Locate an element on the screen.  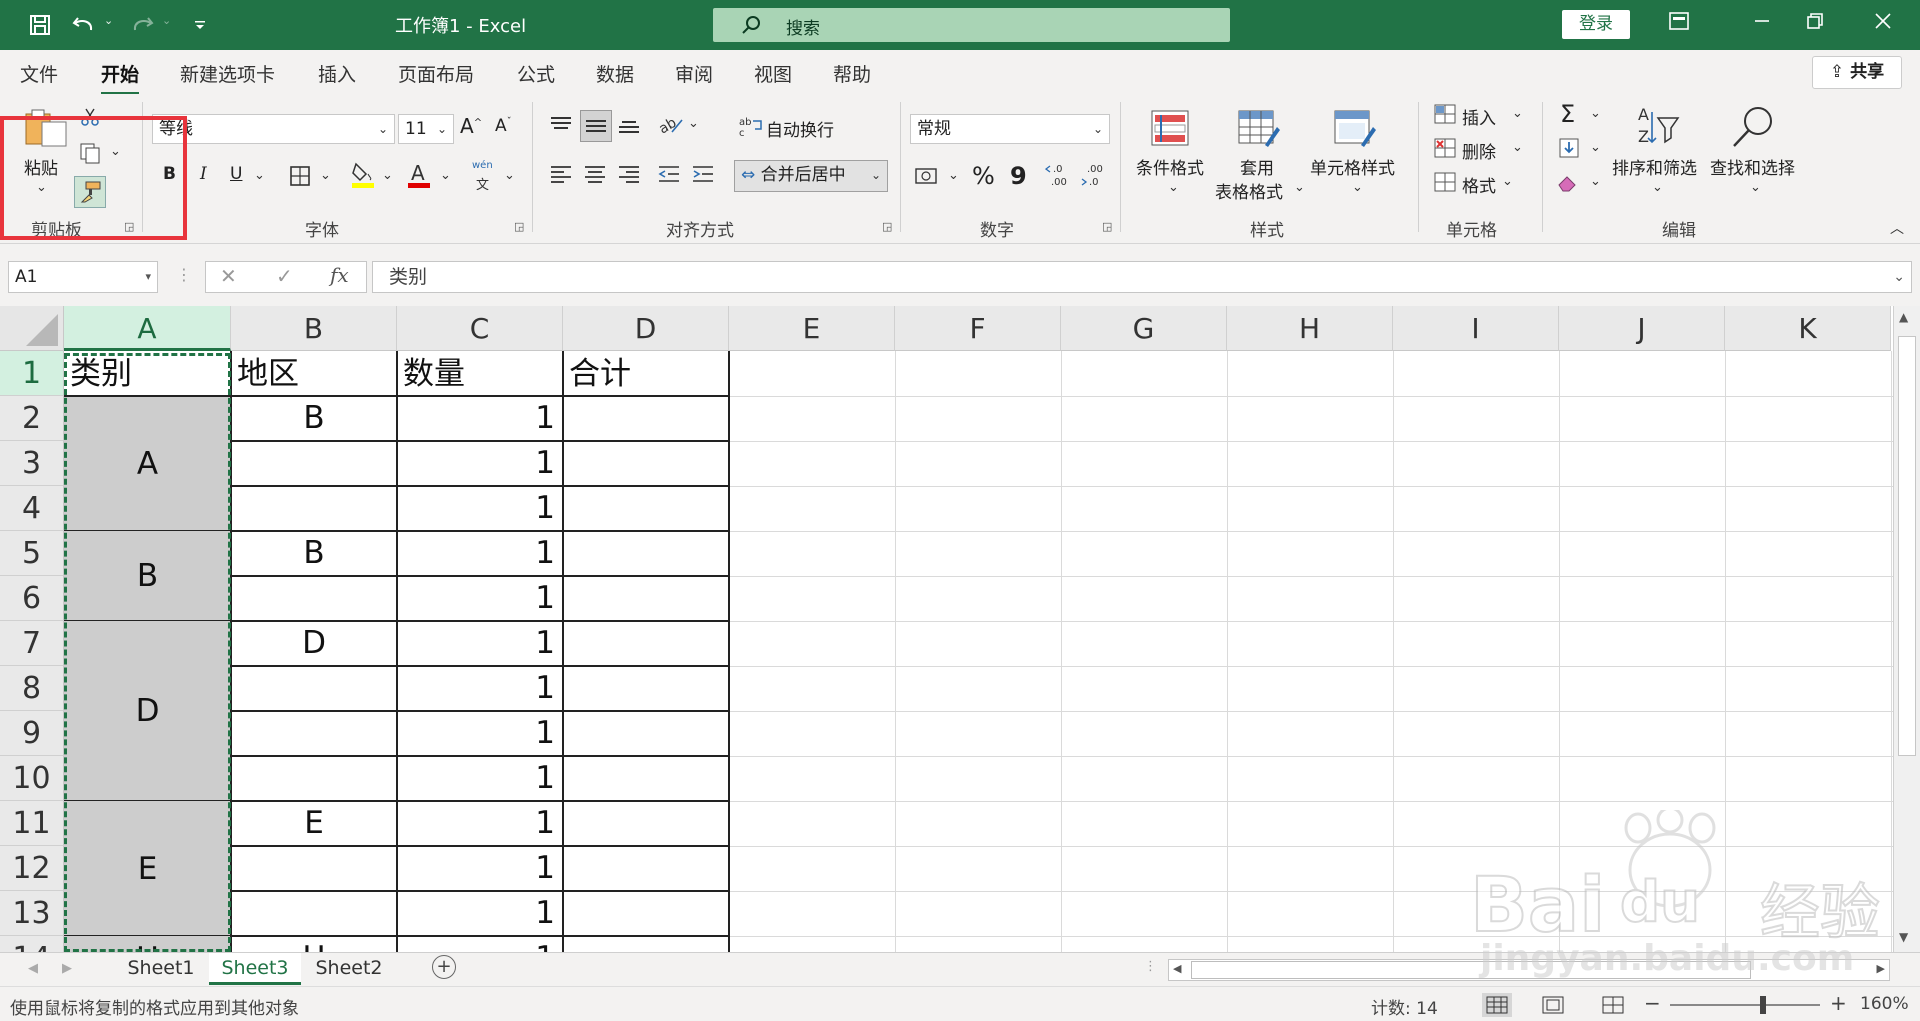
next-sheet-icon: ▶ is located at coordinates (67, 968).